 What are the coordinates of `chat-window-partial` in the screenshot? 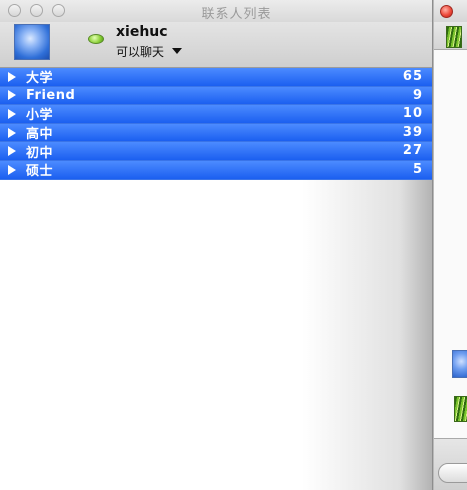 It's located at (450, 245).